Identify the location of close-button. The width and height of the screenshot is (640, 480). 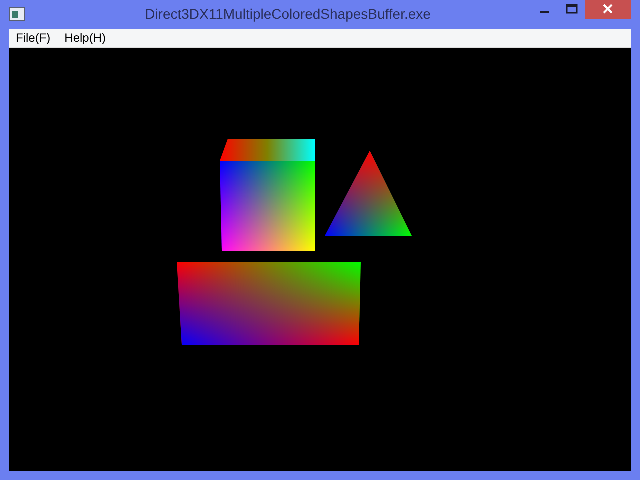
(608, 9).